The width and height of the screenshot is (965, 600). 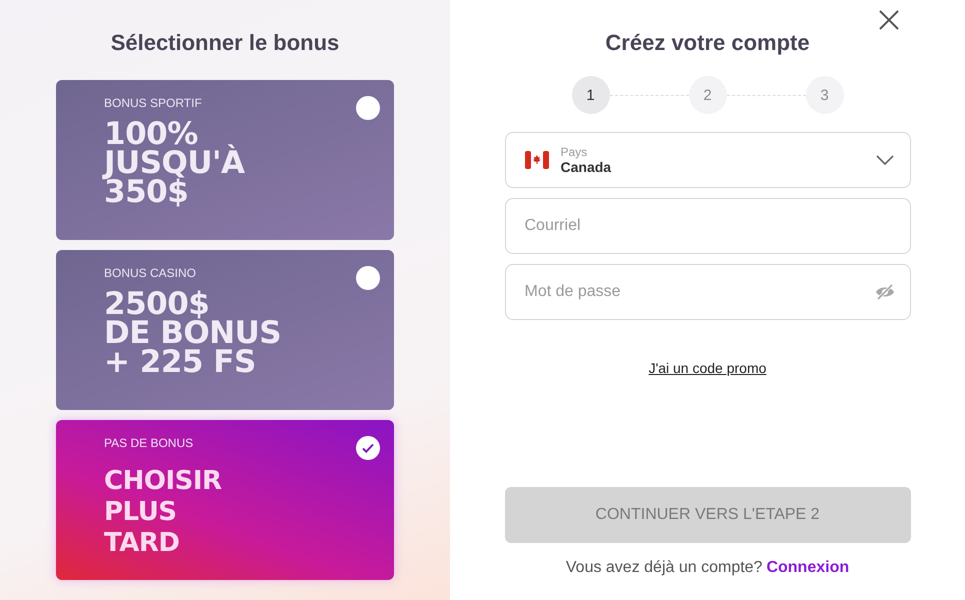 I want to click on bonus-offer: CHOISIR PLUS TARD, so click(x=163, y=512).